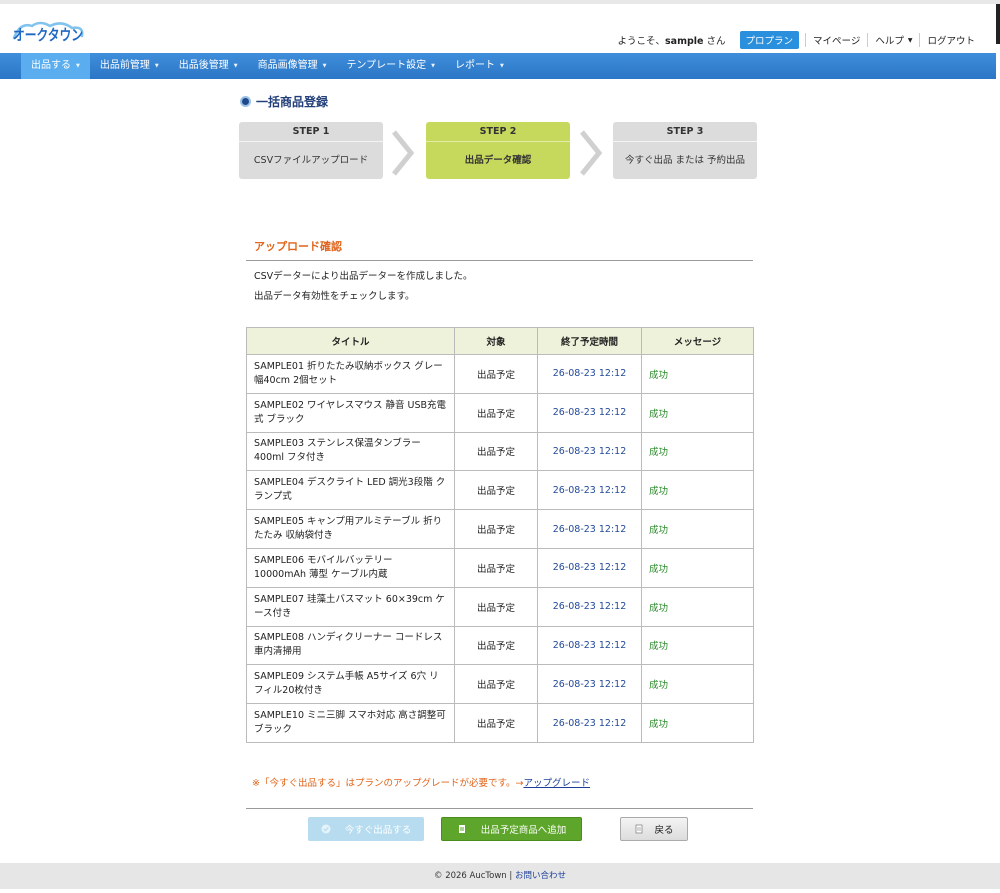 The height and width of the screenshot is (893, 1000). I want to click on mypage-link: マイページ, so click(836, 40).